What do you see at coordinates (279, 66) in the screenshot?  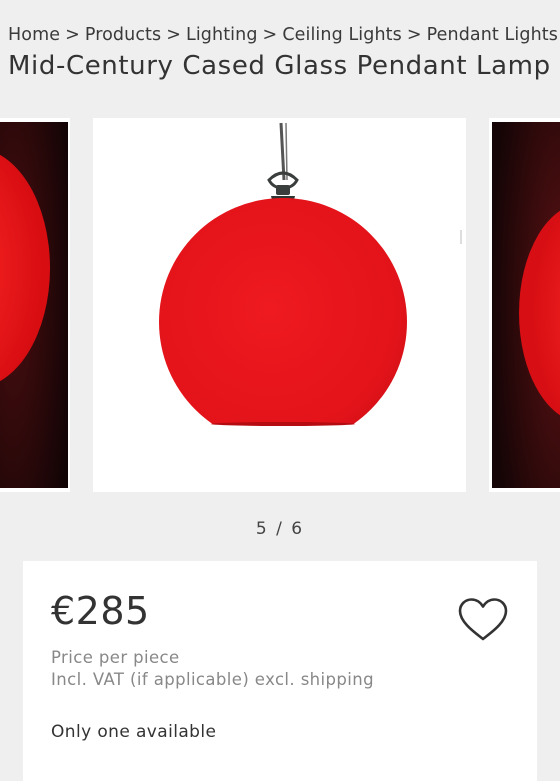 I see `page-title: Mid-Century Cased Glass Pendant Lamp` at bounding box center [279, 66].